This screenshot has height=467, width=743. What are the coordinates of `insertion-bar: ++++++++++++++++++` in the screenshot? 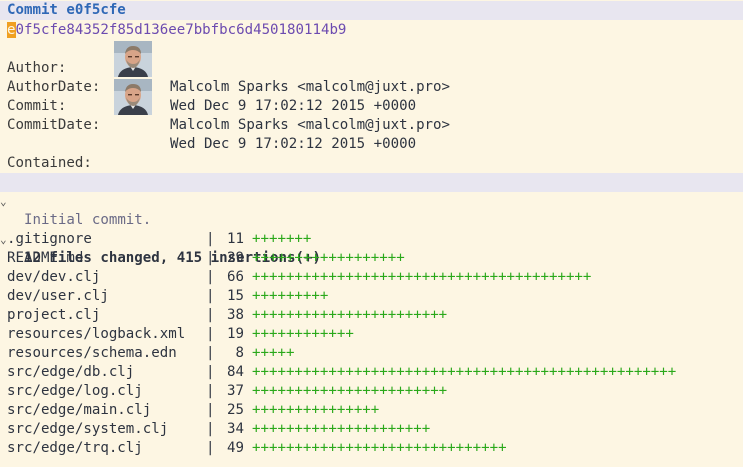 It's located at (328, 258).